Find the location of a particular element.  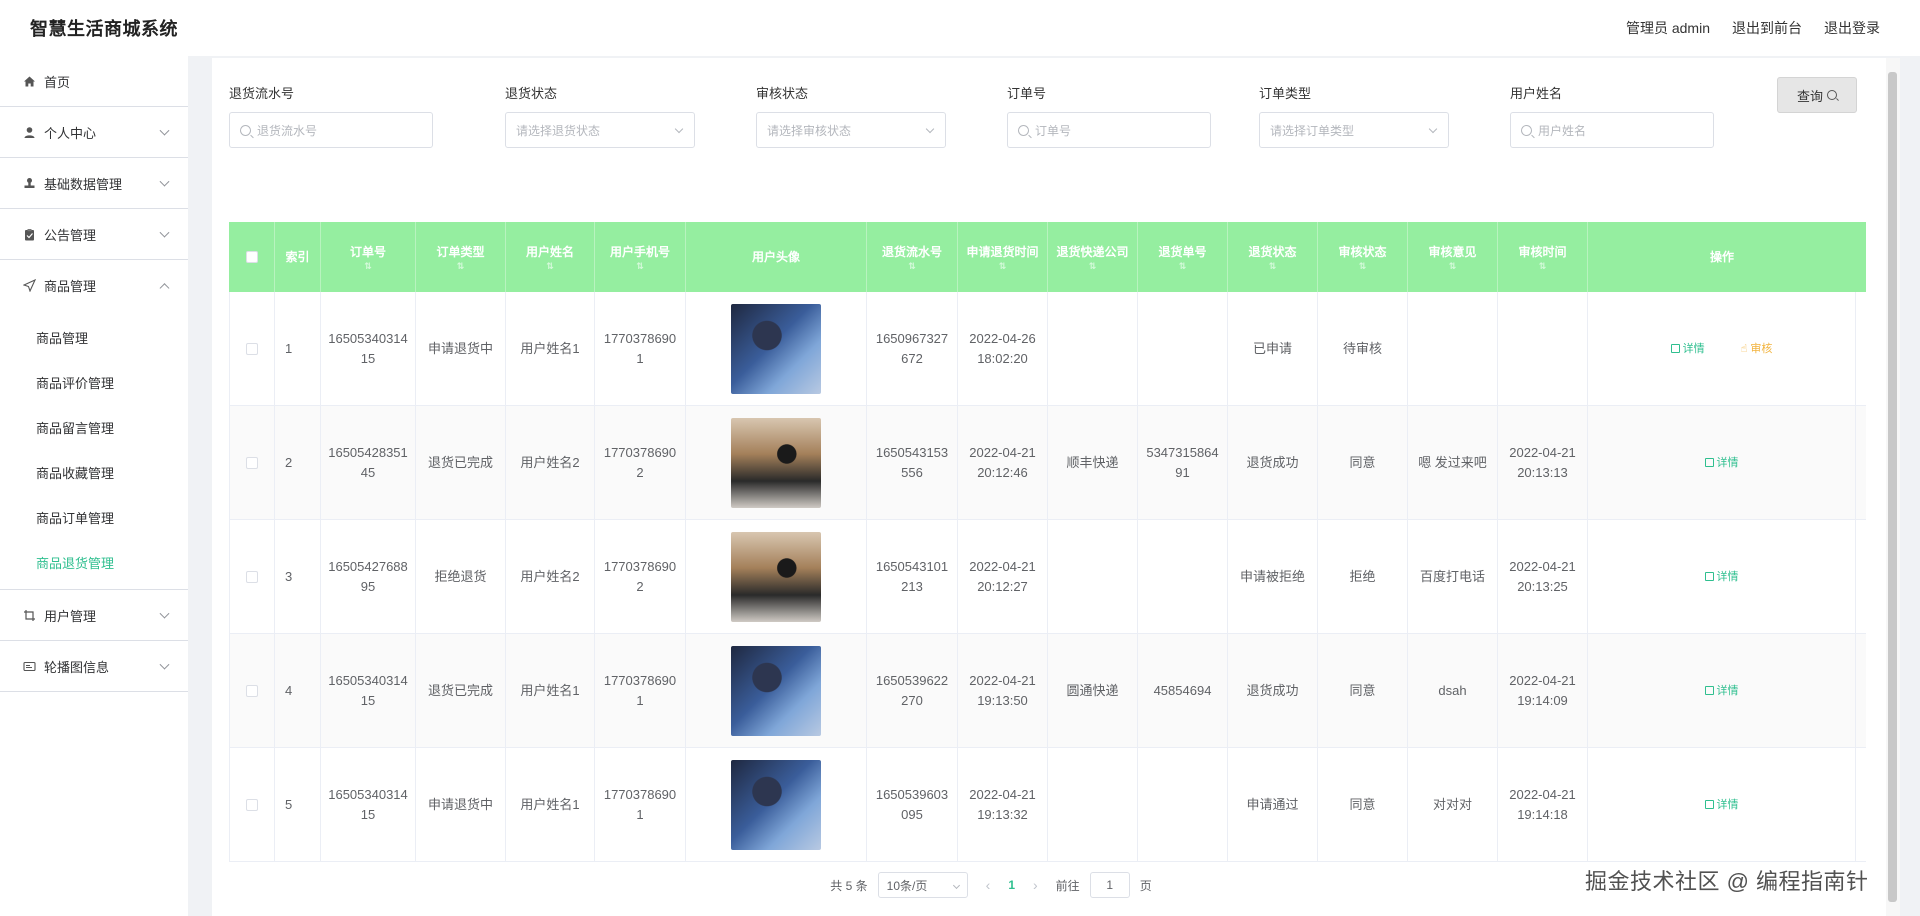

submenu-item-goods-return: 商品退货管理 is located at coordinates (94, 562).